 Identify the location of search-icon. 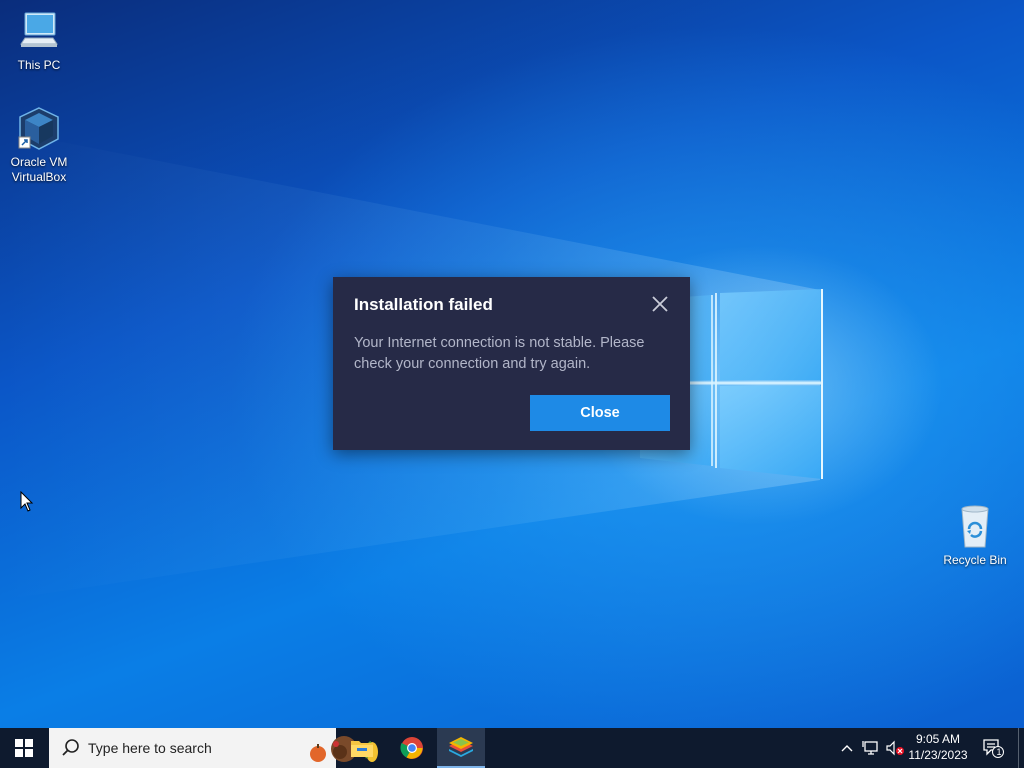
(71, 750).